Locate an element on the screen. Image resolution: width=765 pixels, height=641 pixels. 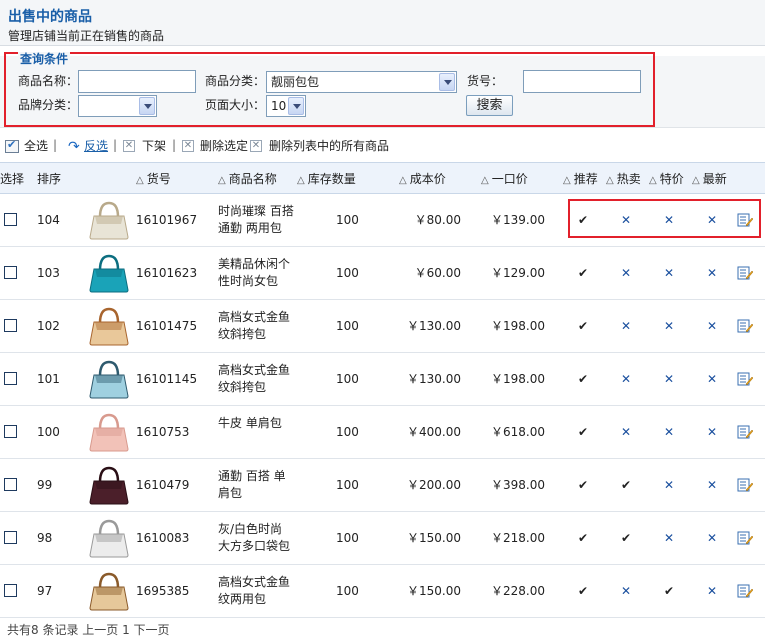
col-cost: △ 成本价 is located at coordinates (422, 180).